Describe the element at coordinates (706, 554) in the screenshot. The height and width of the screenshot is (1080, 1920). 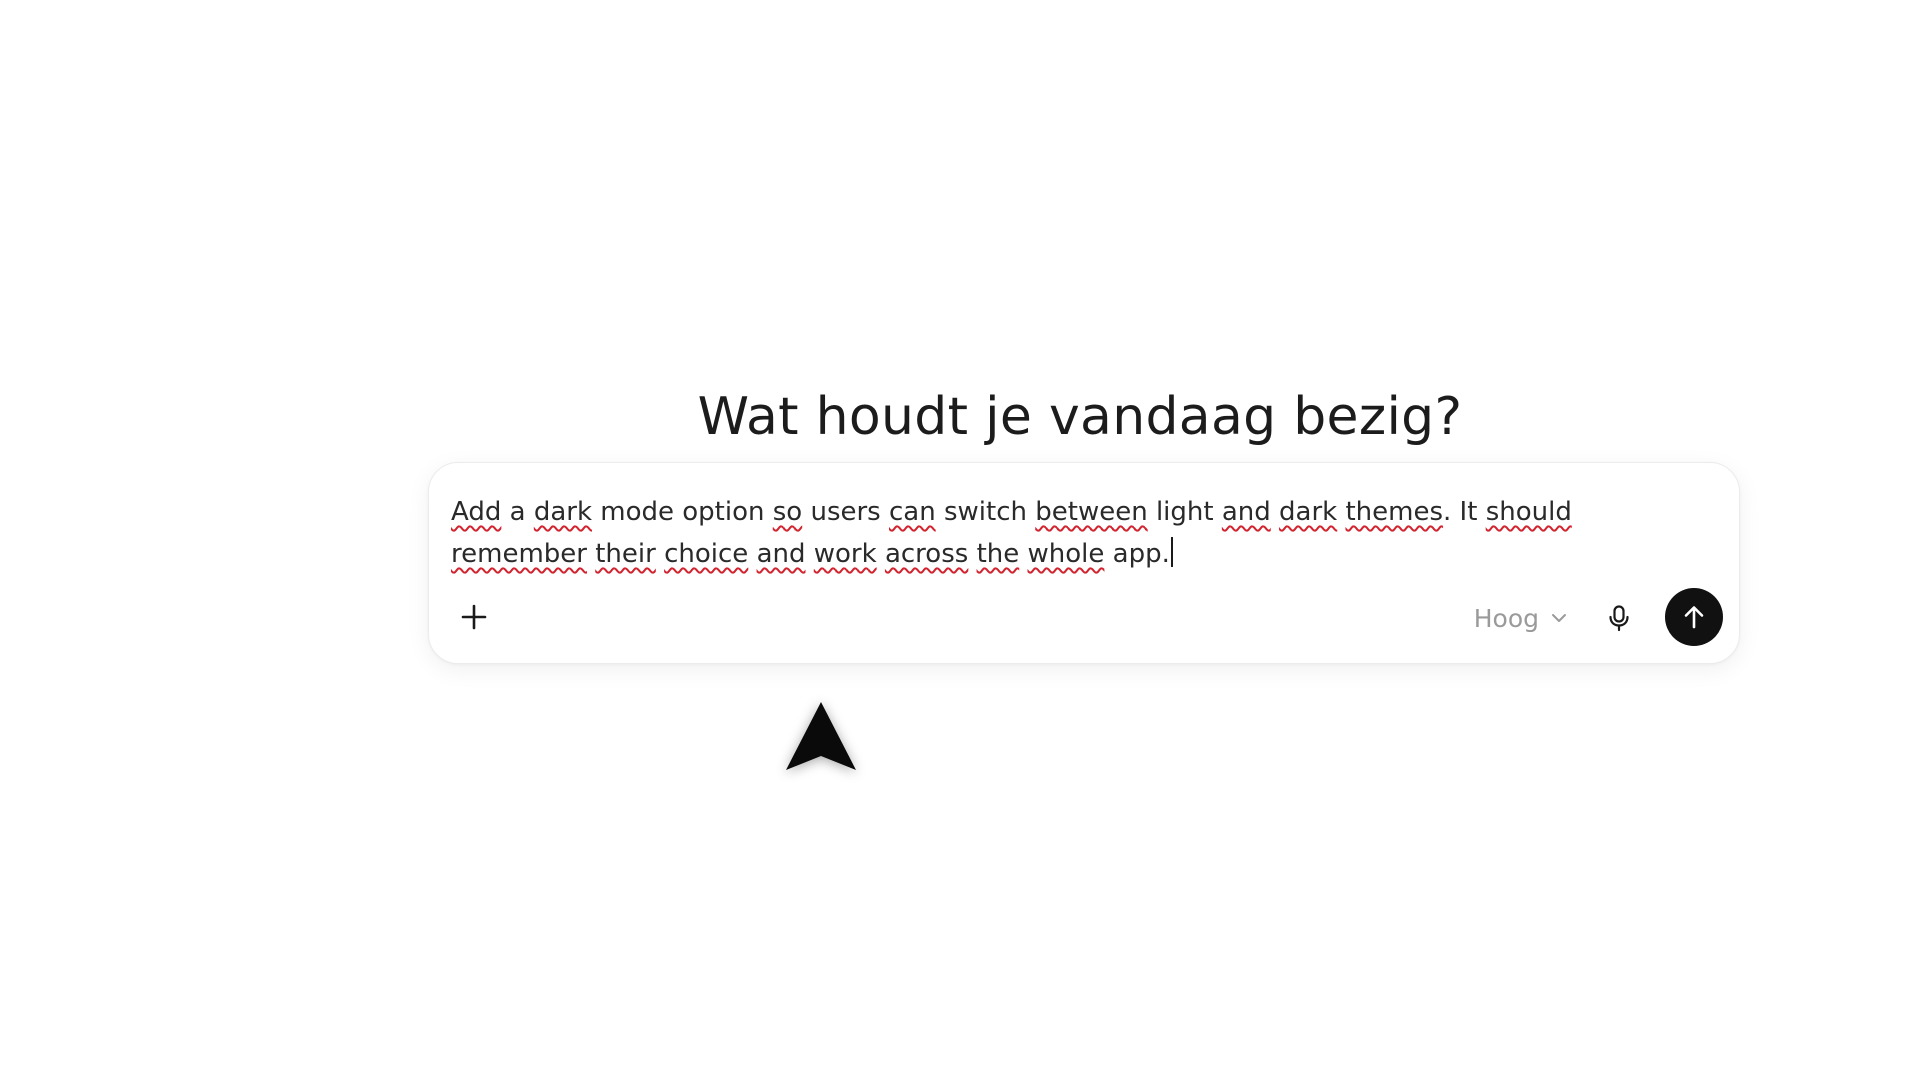
I see `misspelled-word: choice` at that location.